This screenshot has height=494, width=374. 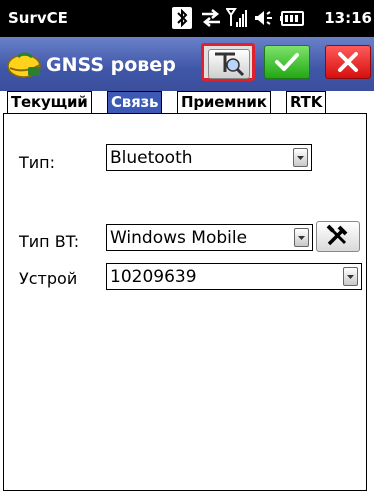 I want to click on bluetooth-icon, so click(x=182, y=20).